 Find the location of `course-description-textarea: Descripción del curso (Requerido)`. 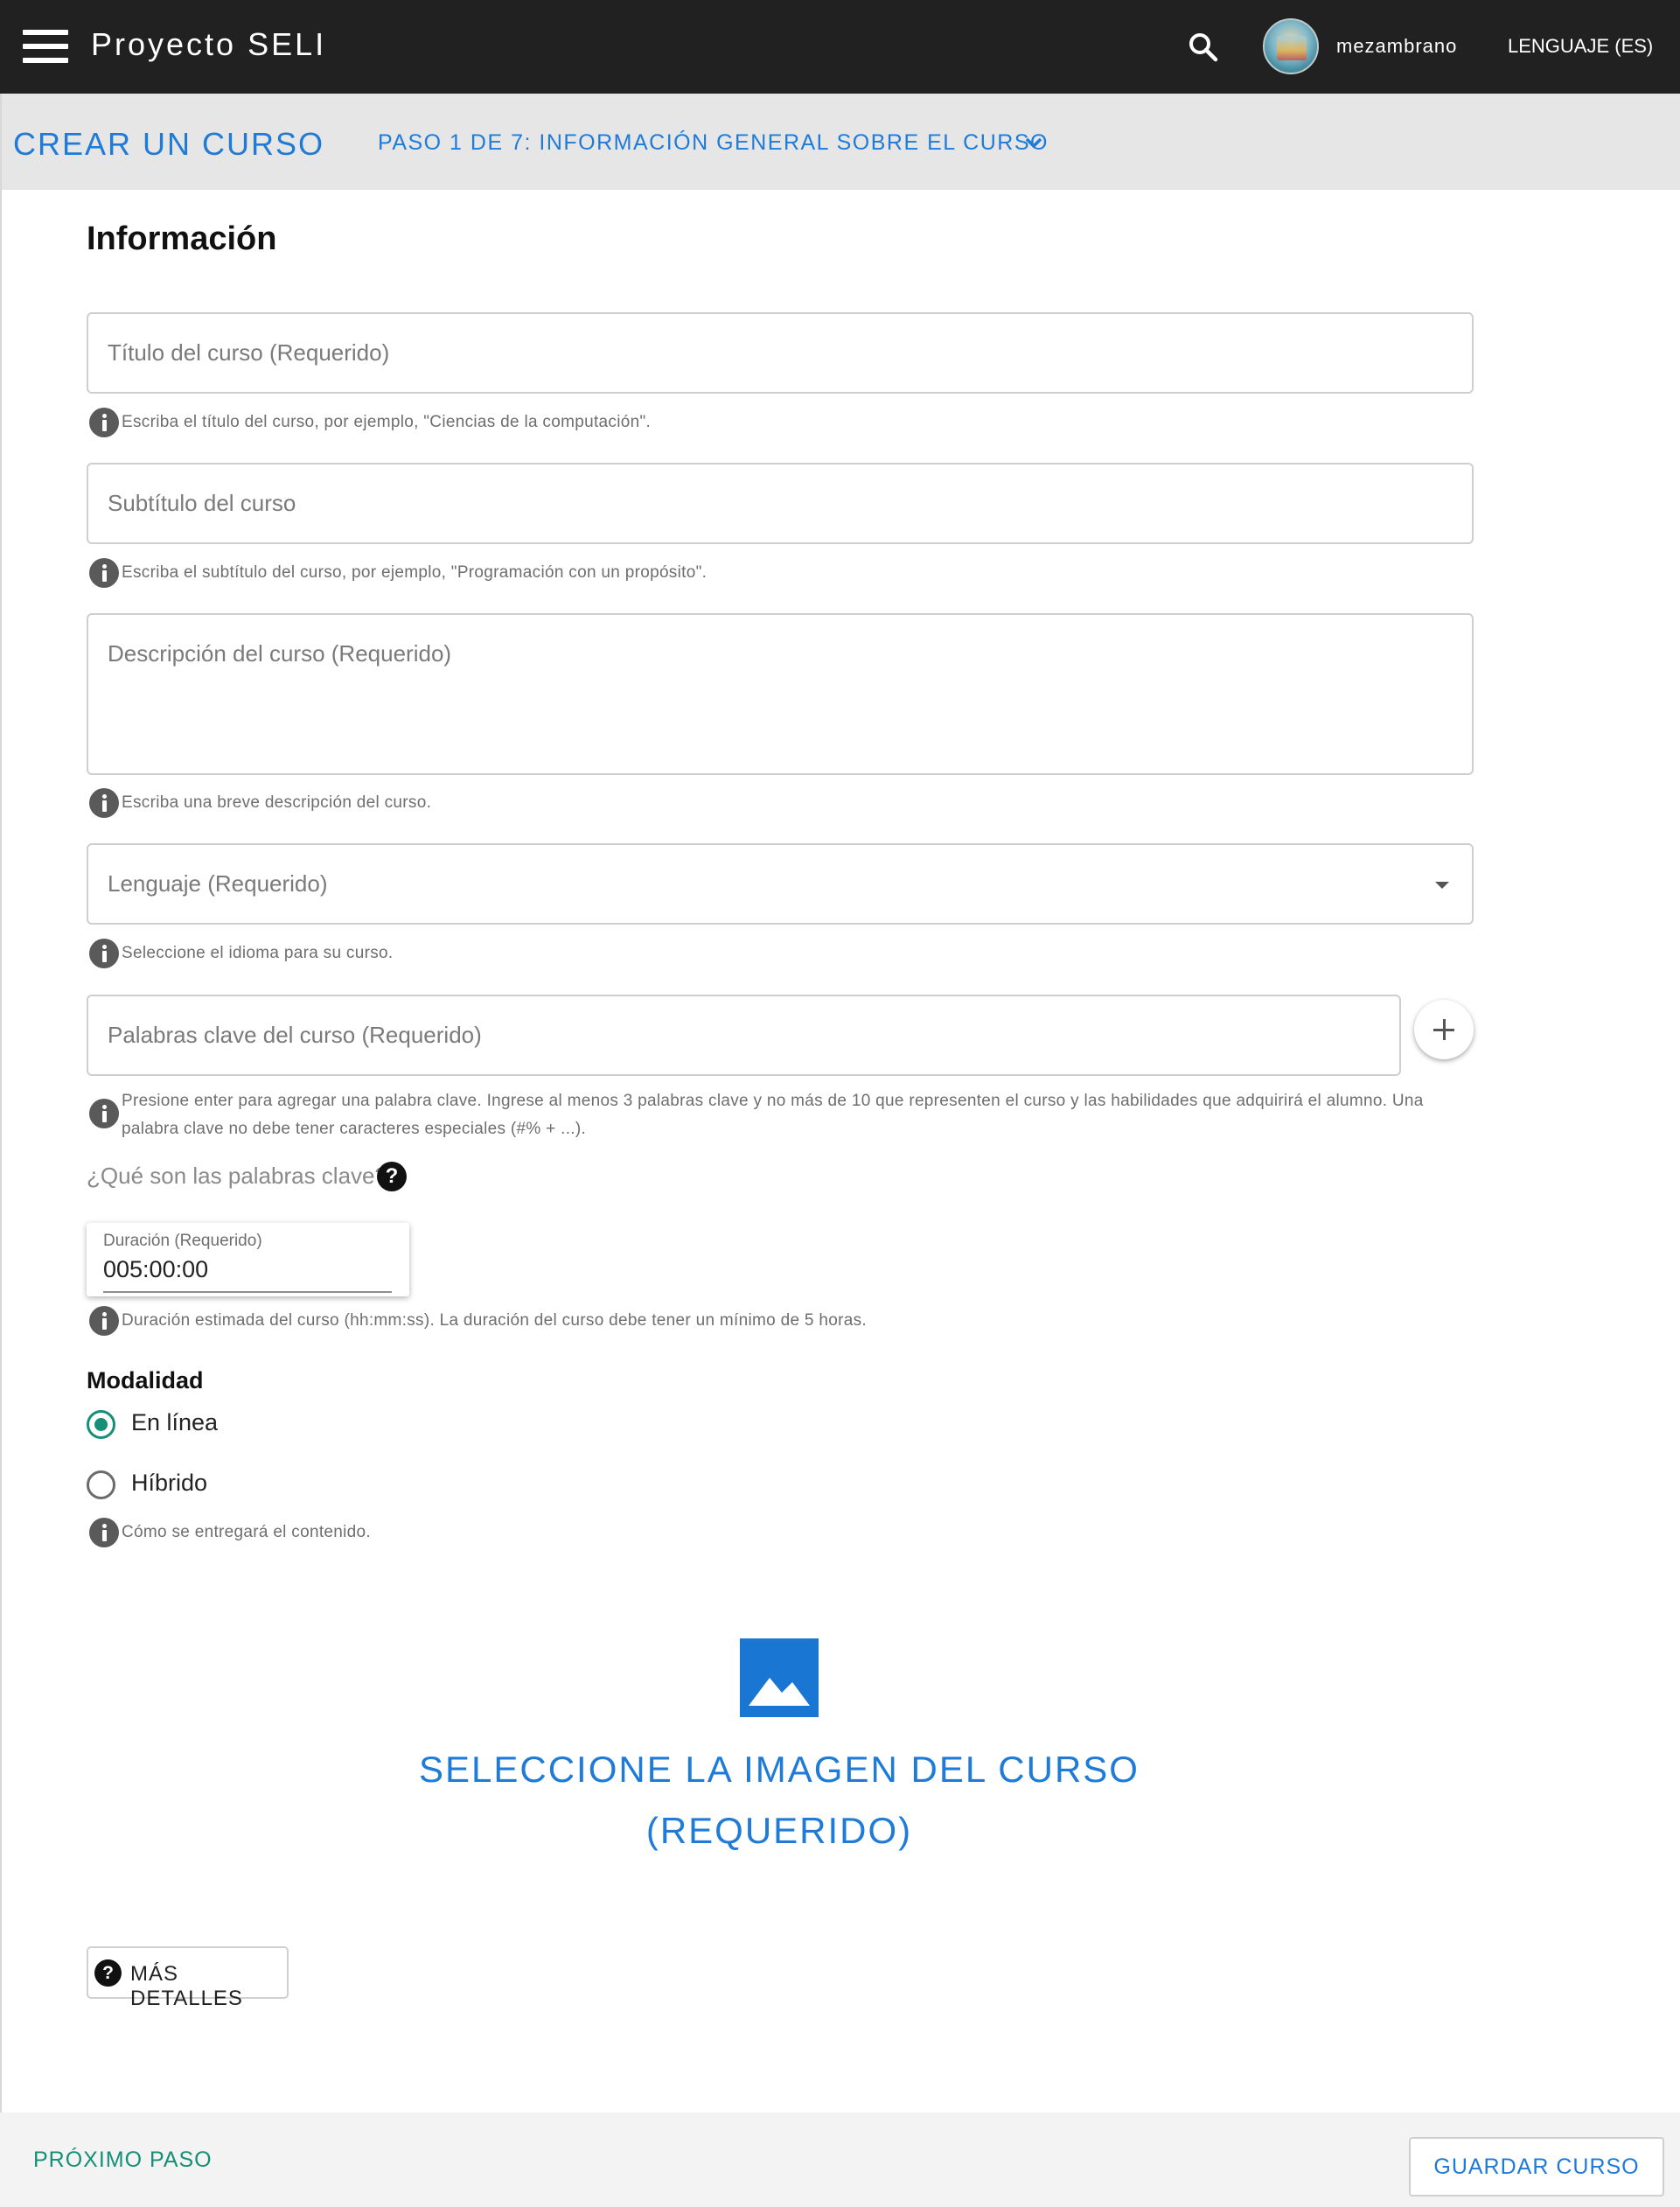

course-description-textarea: Descripción del curso (Requerido) is located at coordinates (780, 694).